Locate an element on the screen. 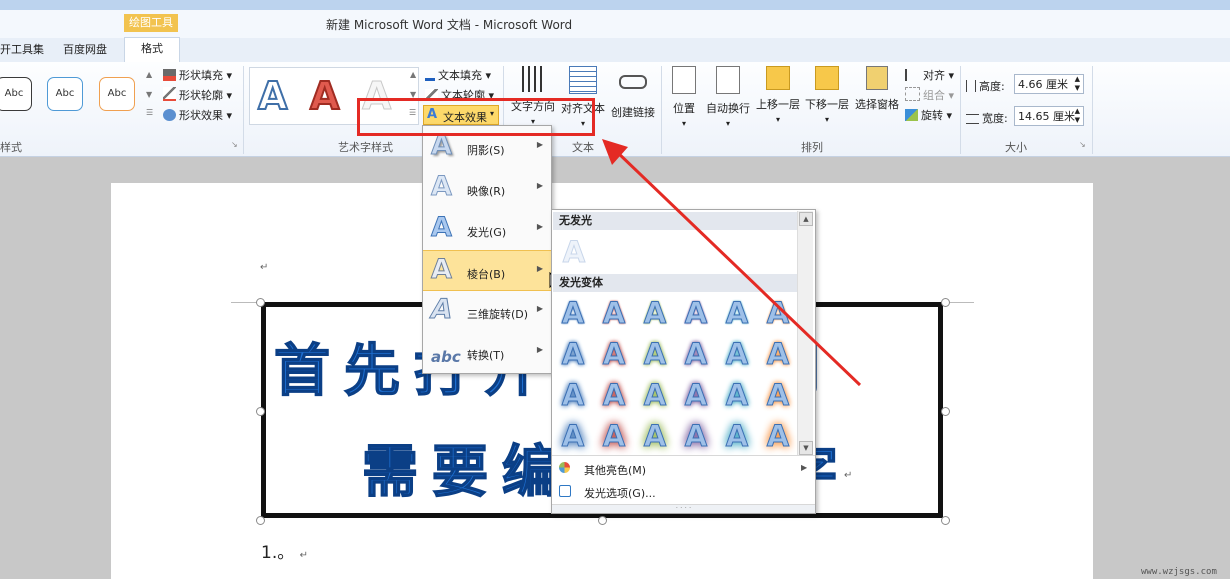  bring-forward-label: 上移一层 is located at coordinates (778, 104).